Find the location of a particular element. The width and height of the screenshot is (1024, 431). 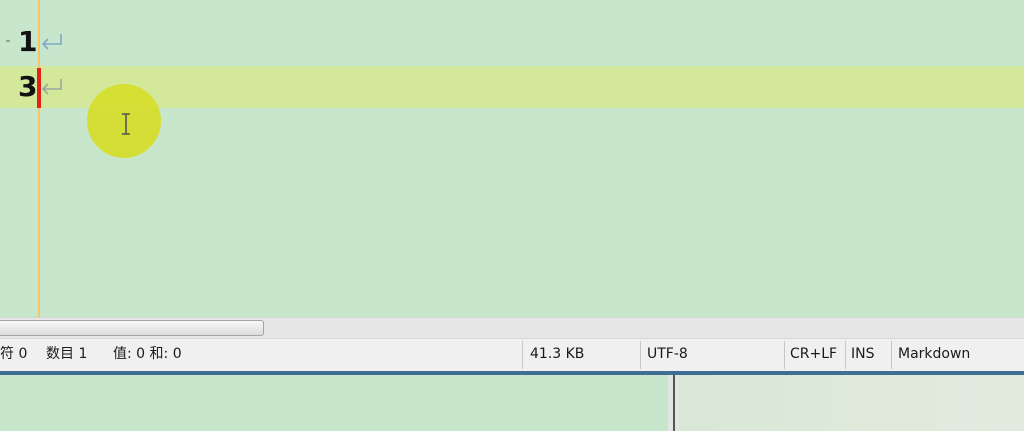

scrollbar-thumb is located at coordinates (132, 328).